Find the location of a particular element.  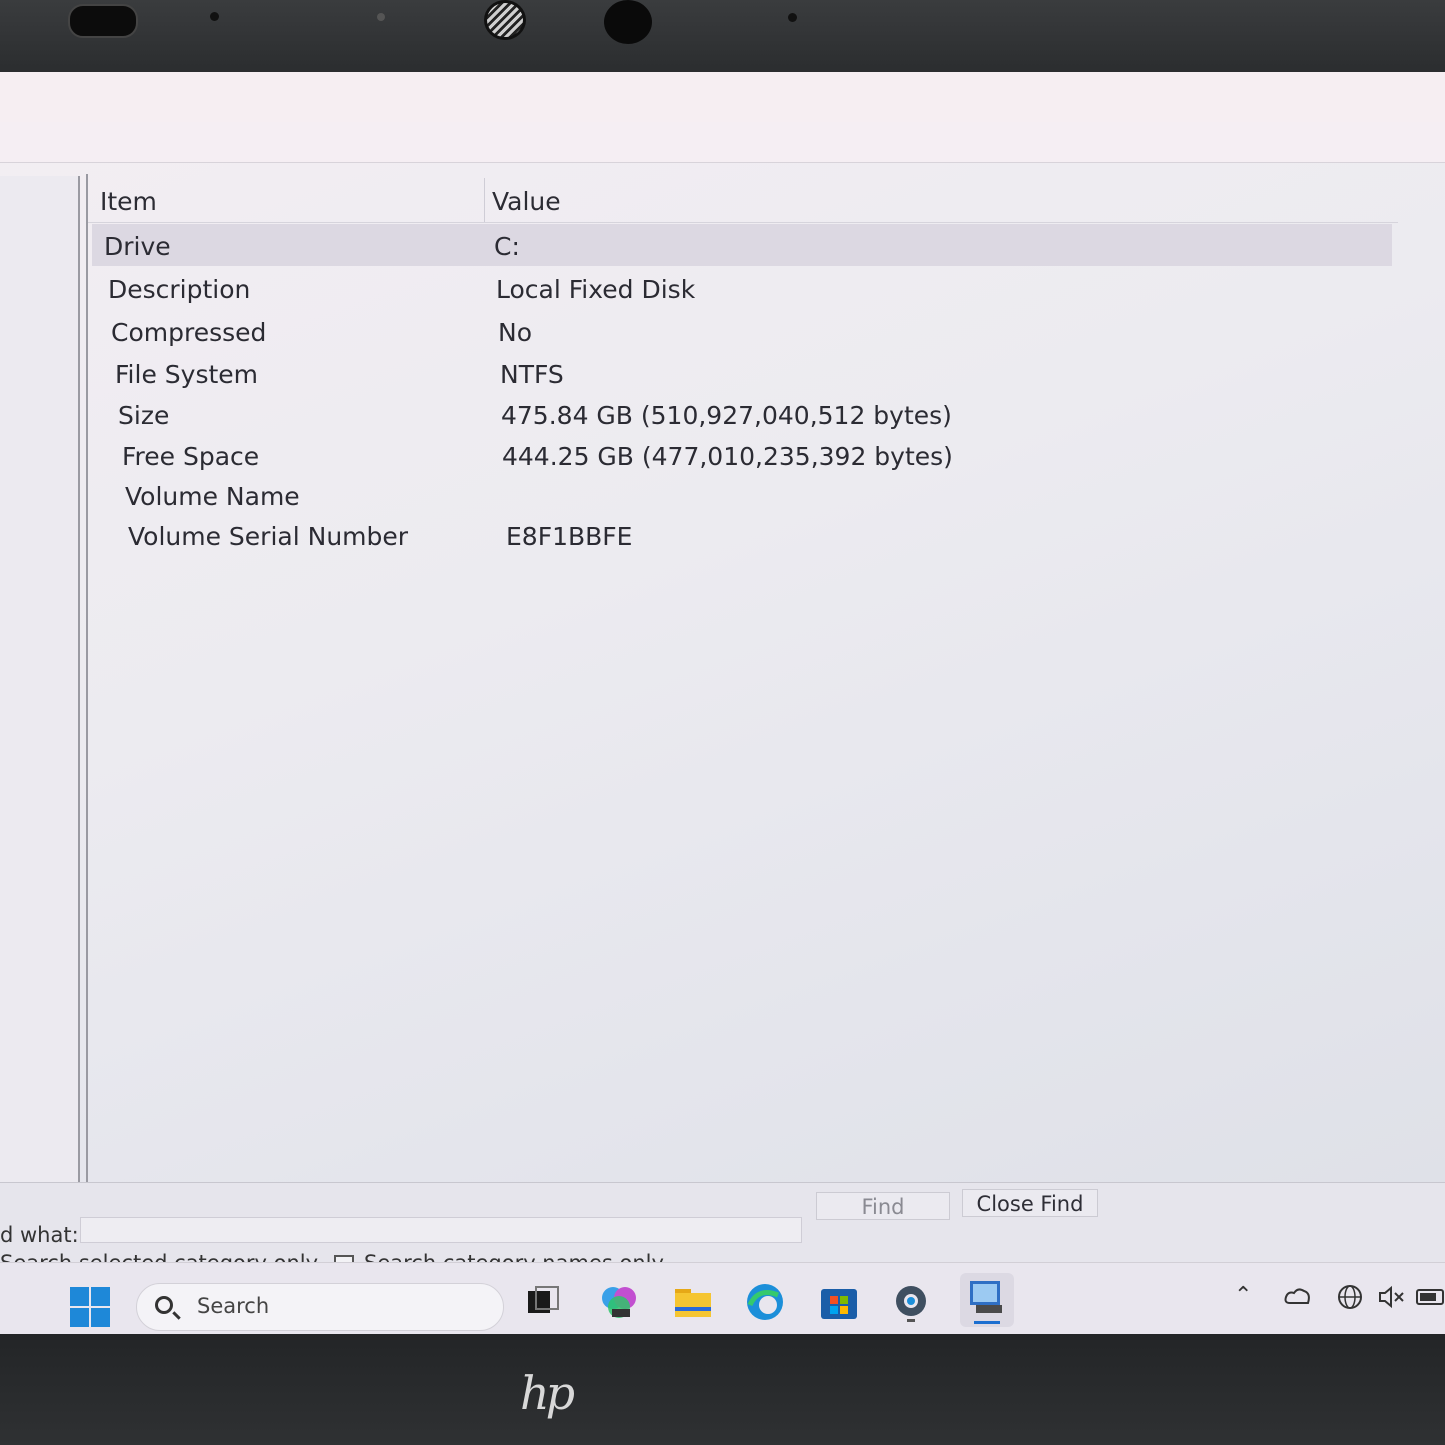

webcam-lens is located at coordinates (628, 22).